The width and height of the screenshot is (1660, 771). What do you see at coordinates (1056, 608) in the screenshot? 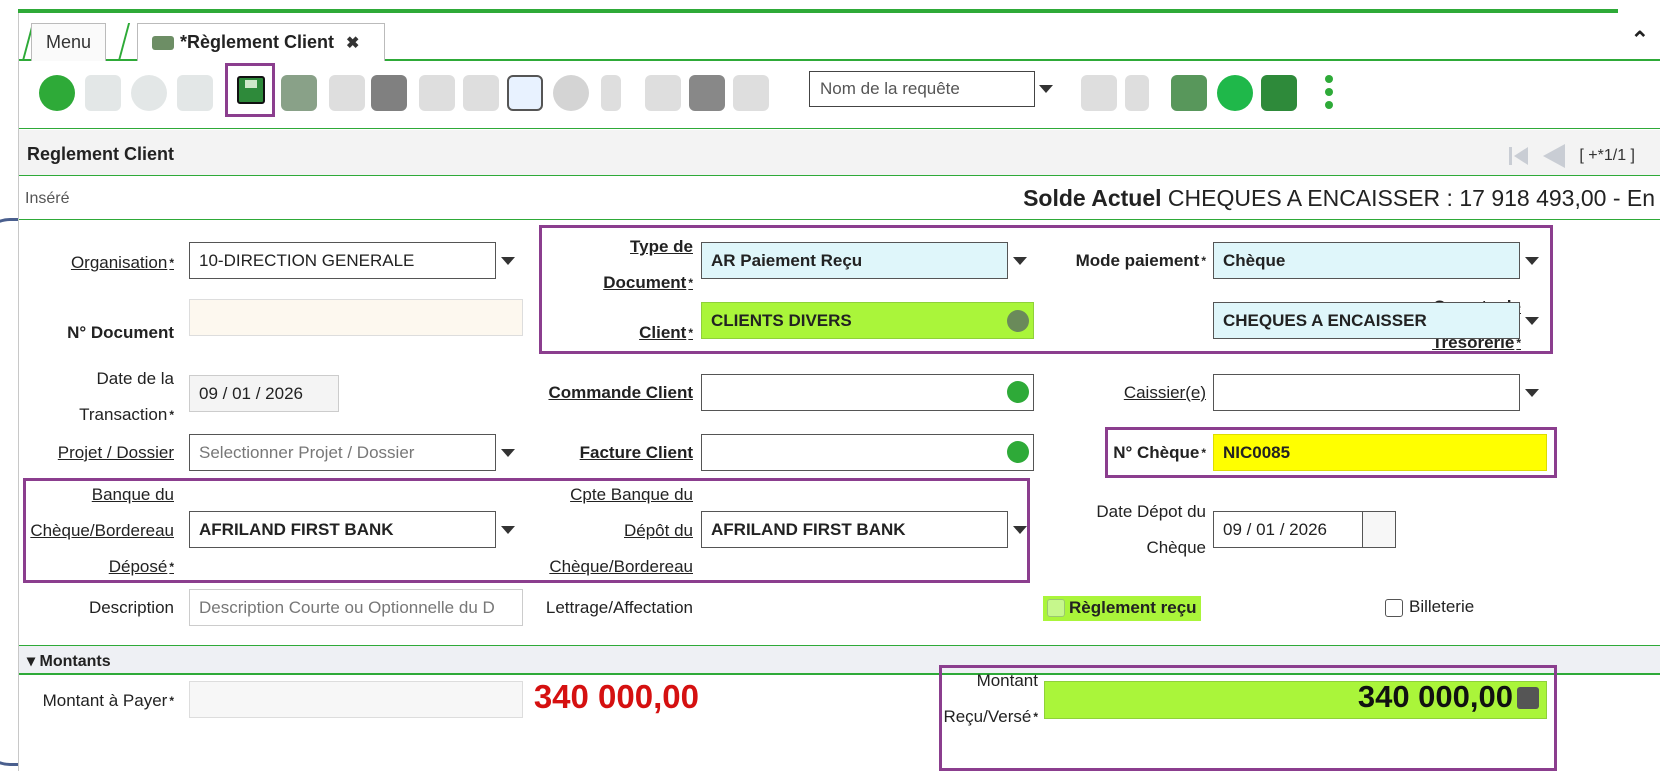
I see `reglement-recu-checkbox` at bounding box center [1056, 608].